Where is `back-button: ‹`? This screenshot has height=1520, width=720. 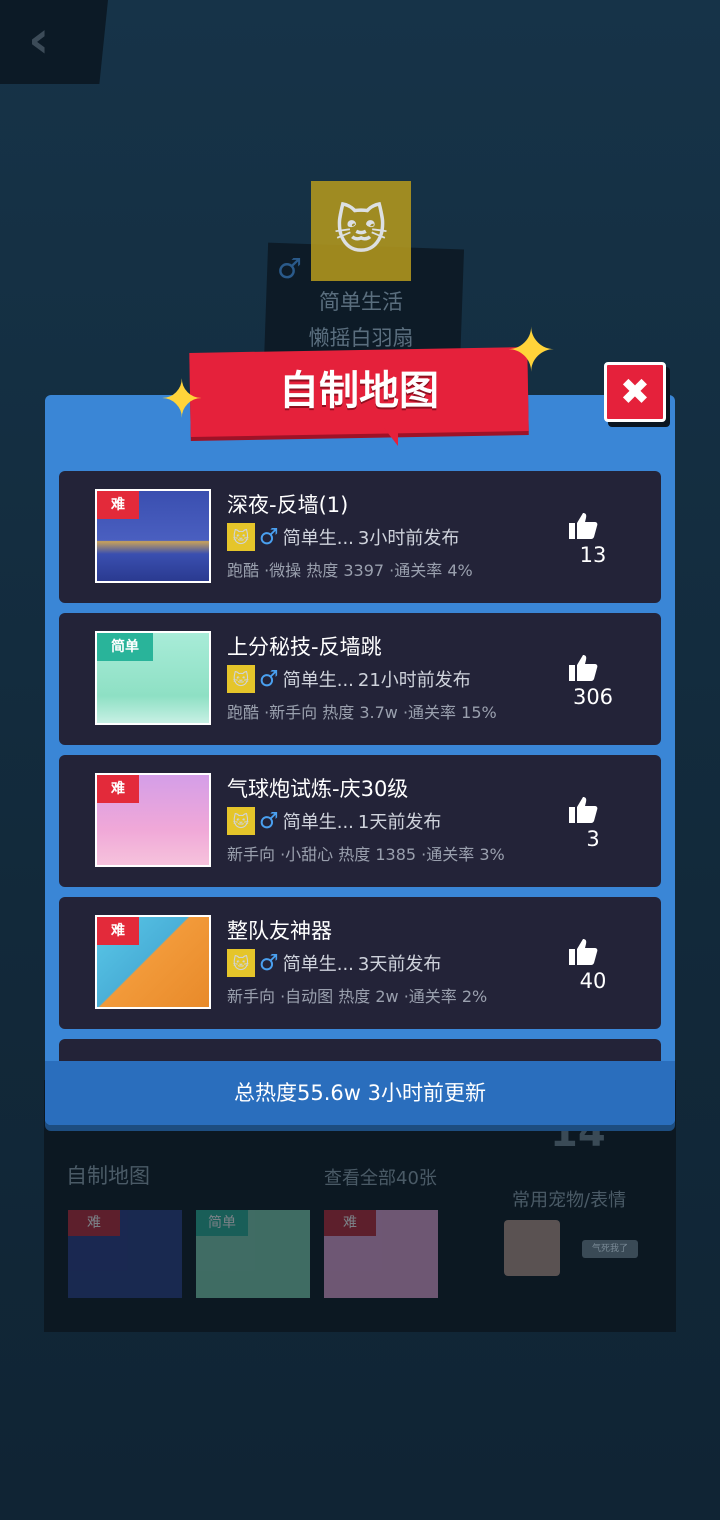 back-button: ‹ is located at coordinates (54, 42).